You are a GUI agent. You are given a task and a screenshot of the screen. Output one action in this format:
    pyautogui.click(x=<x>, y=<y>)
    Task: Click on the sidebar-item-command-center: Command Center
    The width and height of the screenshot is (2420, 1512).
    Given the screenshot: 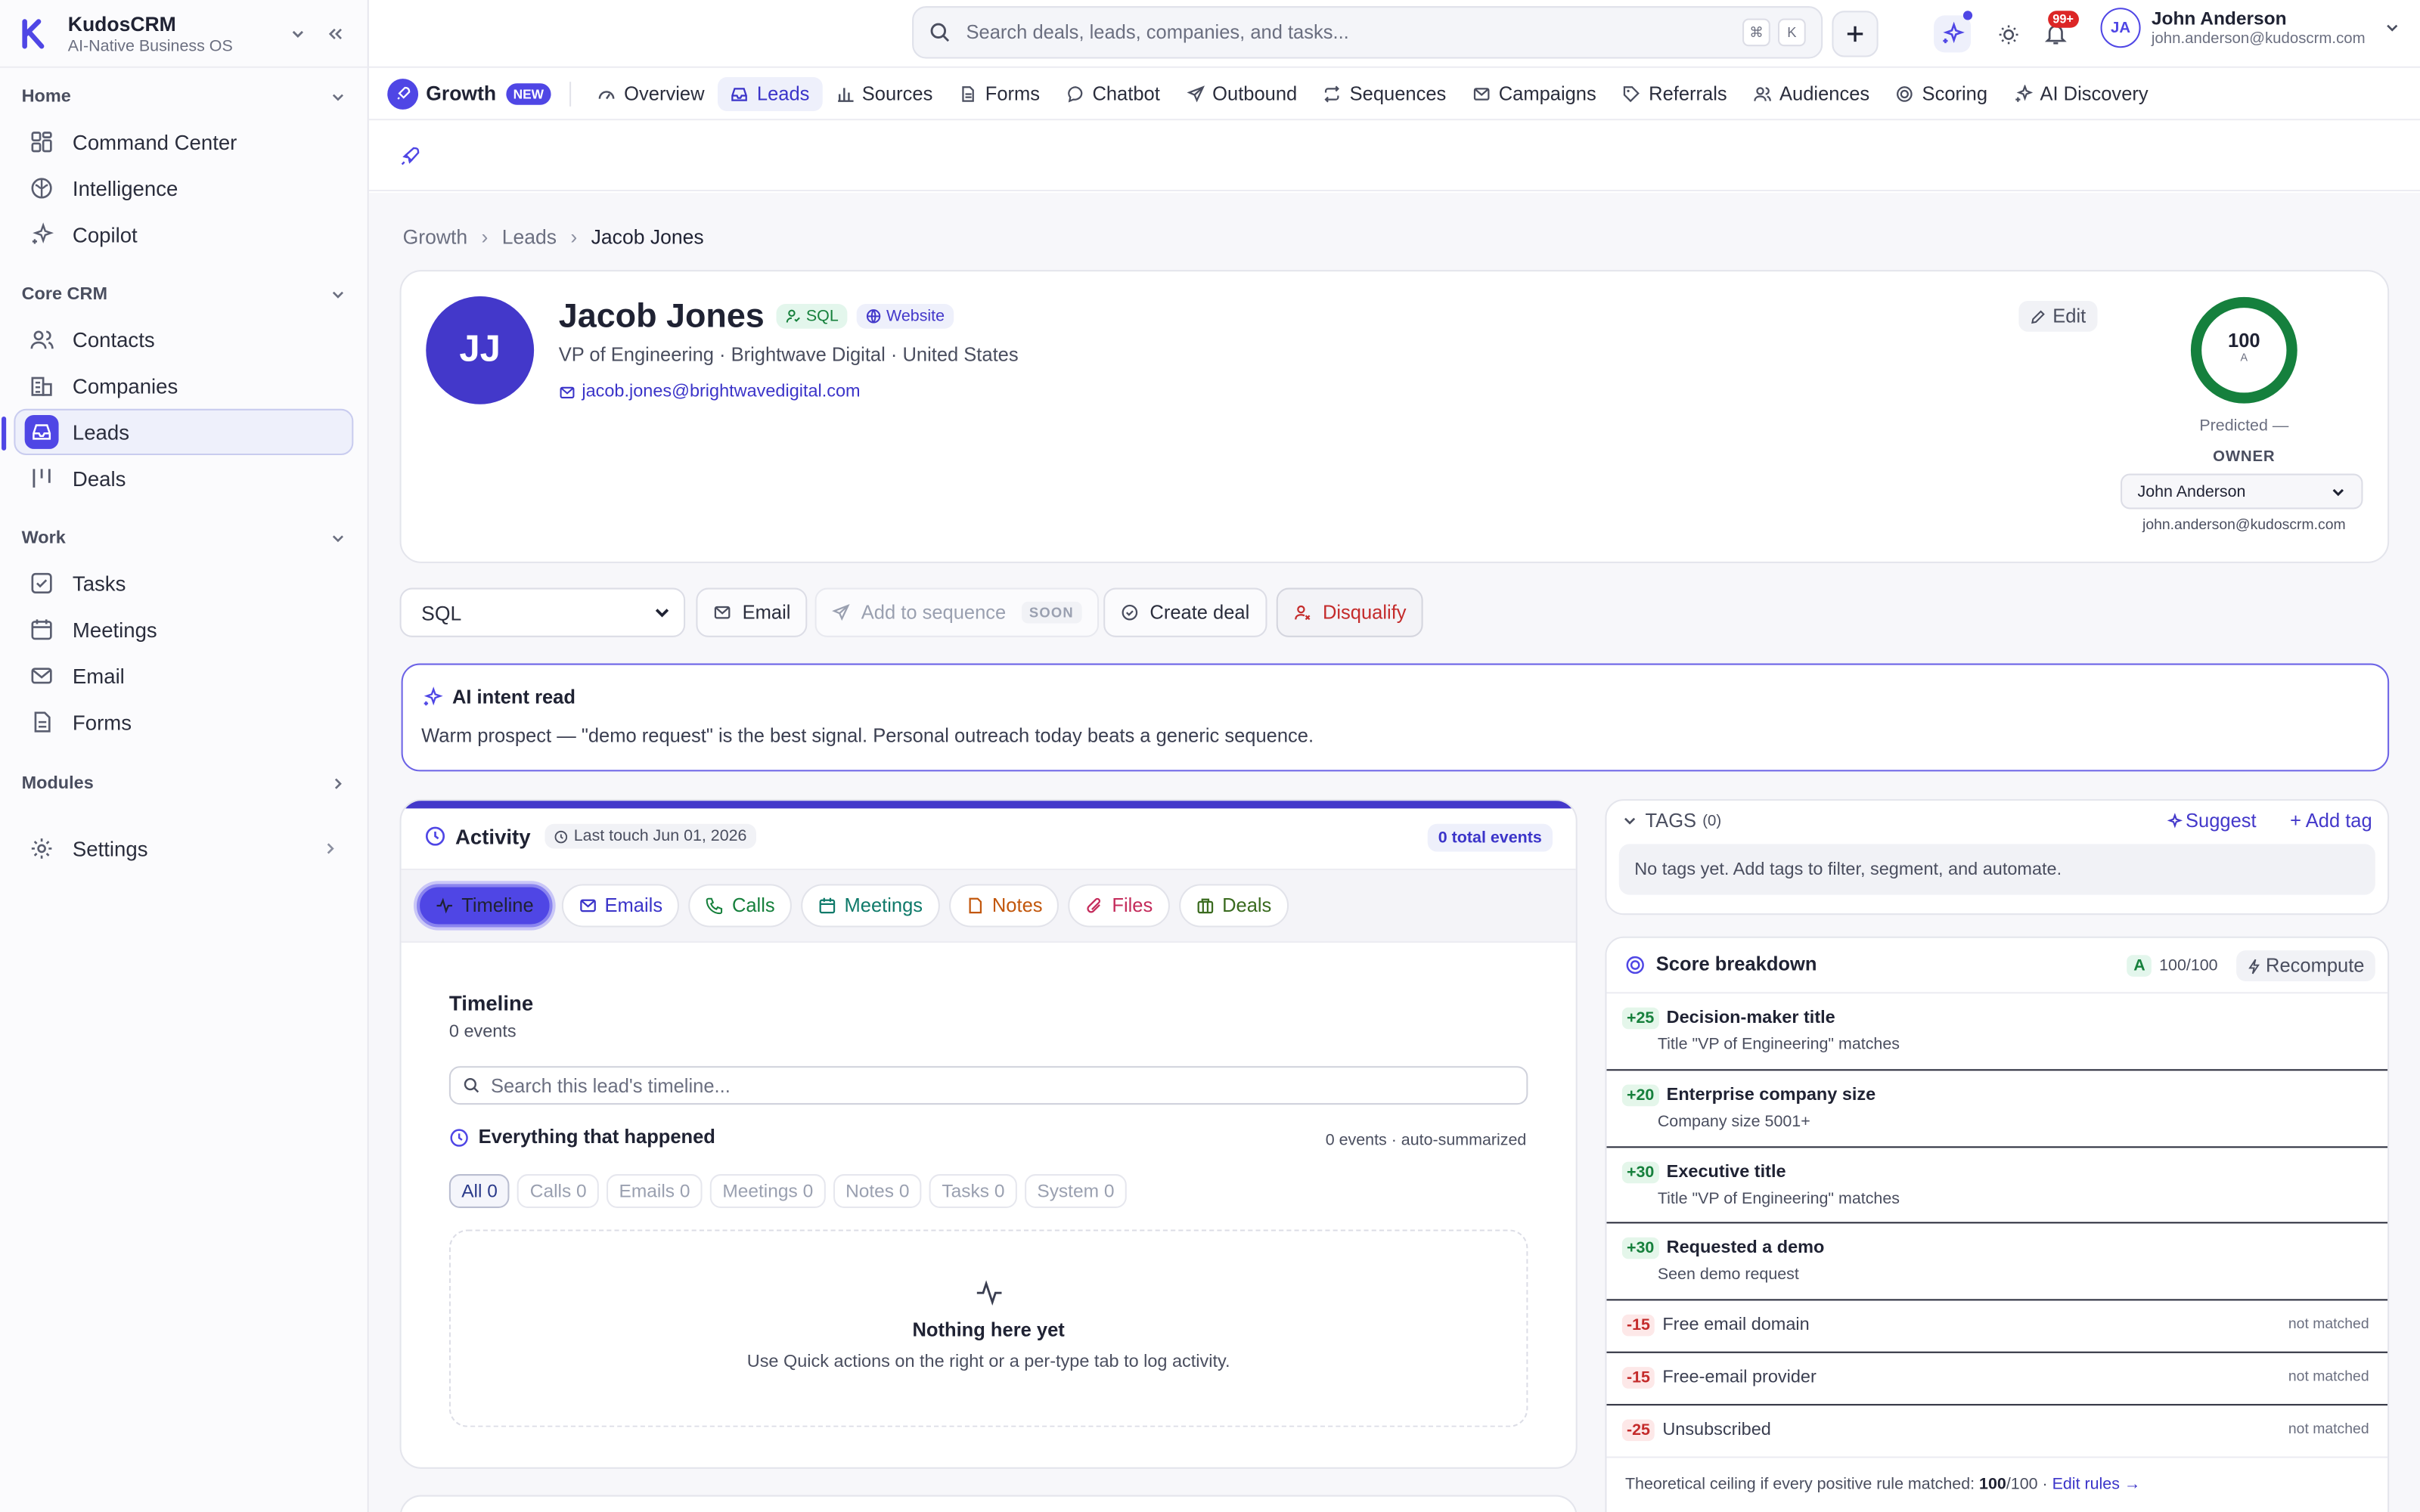 What is the action you would take?
    pyautogui.click(x=183, y=142)
    